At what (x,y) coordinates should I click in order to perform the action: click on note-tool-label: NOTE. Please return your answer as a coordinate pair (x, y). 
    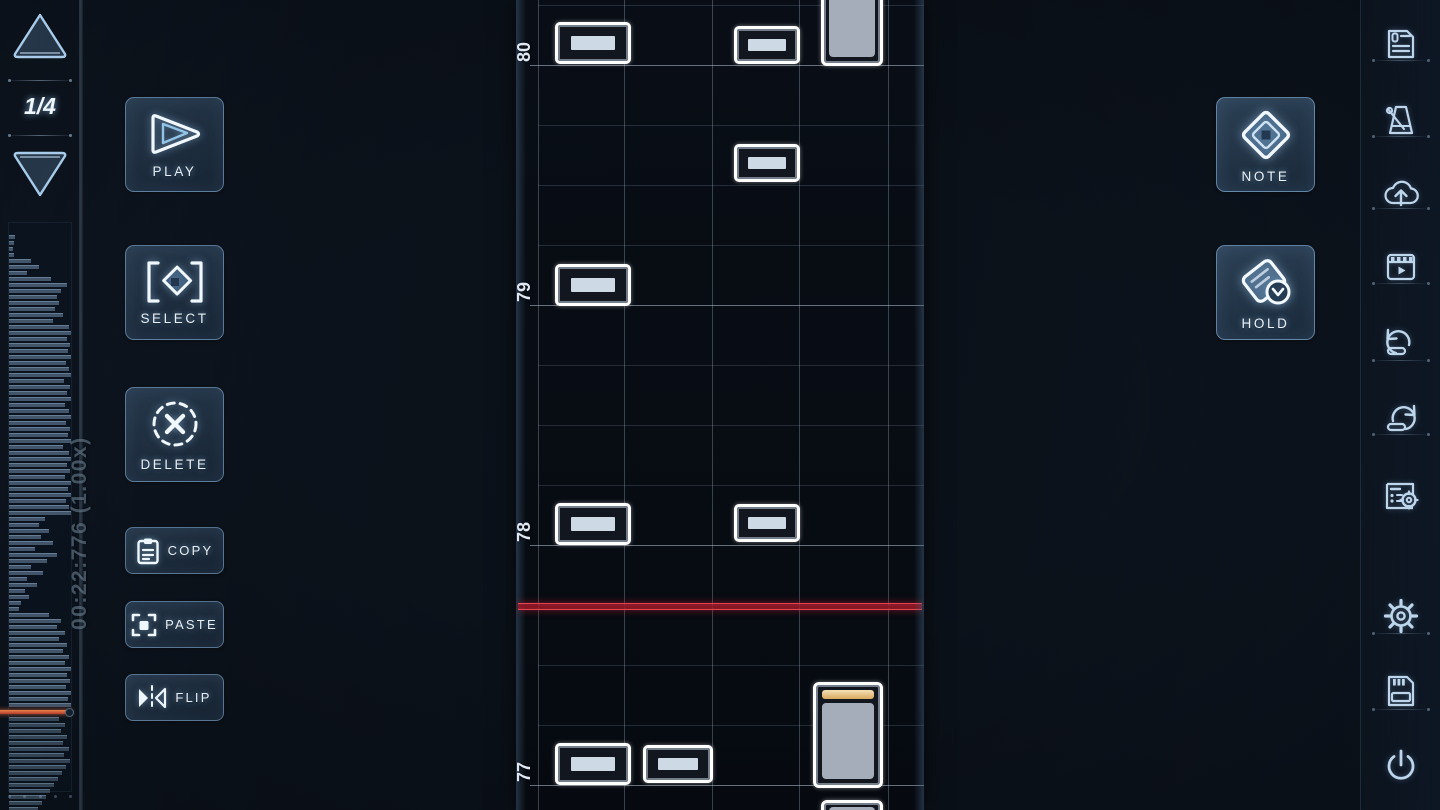
    Looking at the image, I should click on (1265, 176).